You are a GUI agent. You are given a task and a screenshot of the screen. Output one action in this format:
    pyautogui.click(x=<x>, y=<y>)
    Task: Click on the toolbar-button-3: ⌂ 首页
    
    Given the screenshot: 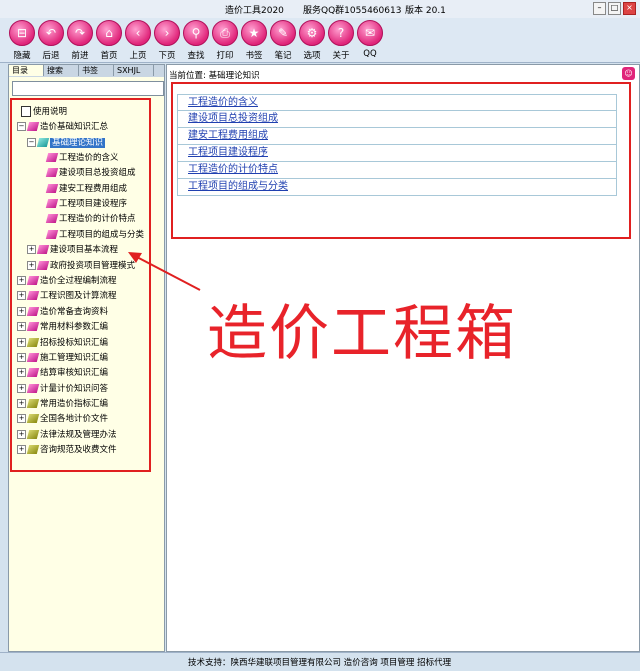 What is the action you would take?
    pyautogui.click(x=109, y=41)
    